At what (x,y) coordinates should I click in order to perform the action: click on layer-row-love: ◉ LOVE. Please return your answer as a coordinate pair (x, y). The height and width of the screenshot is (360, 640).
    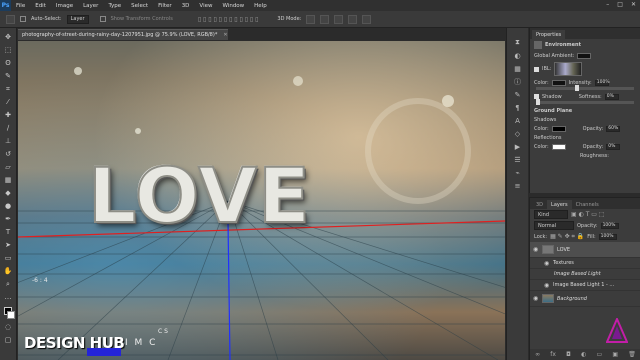
    Looking at the image, I should click on (585, 250).